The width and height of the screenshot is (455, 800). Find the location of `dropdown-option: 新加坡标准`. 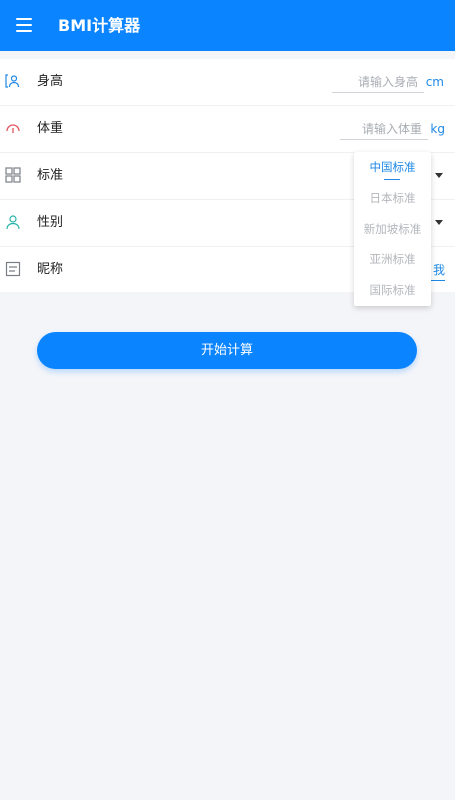

dropdown-option: 新加坡标准 is located at coordinates (392, 229).